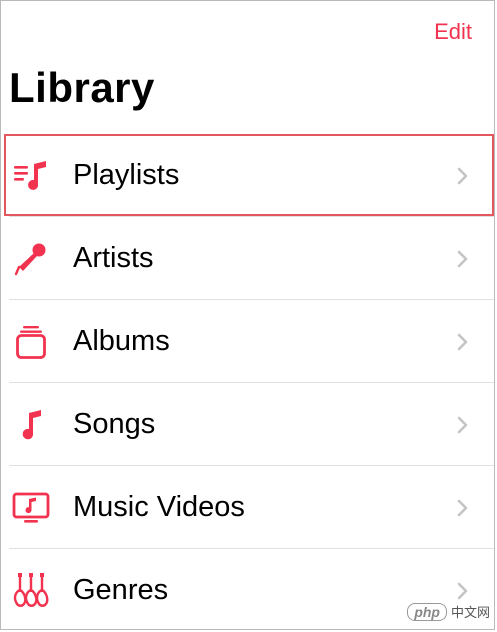 This screenshot has height=632, width=497. What do you see at coordinates (247, 341) in the screenshot?
I see `library-item-albums: Albums` at bounding box center [247, 341].